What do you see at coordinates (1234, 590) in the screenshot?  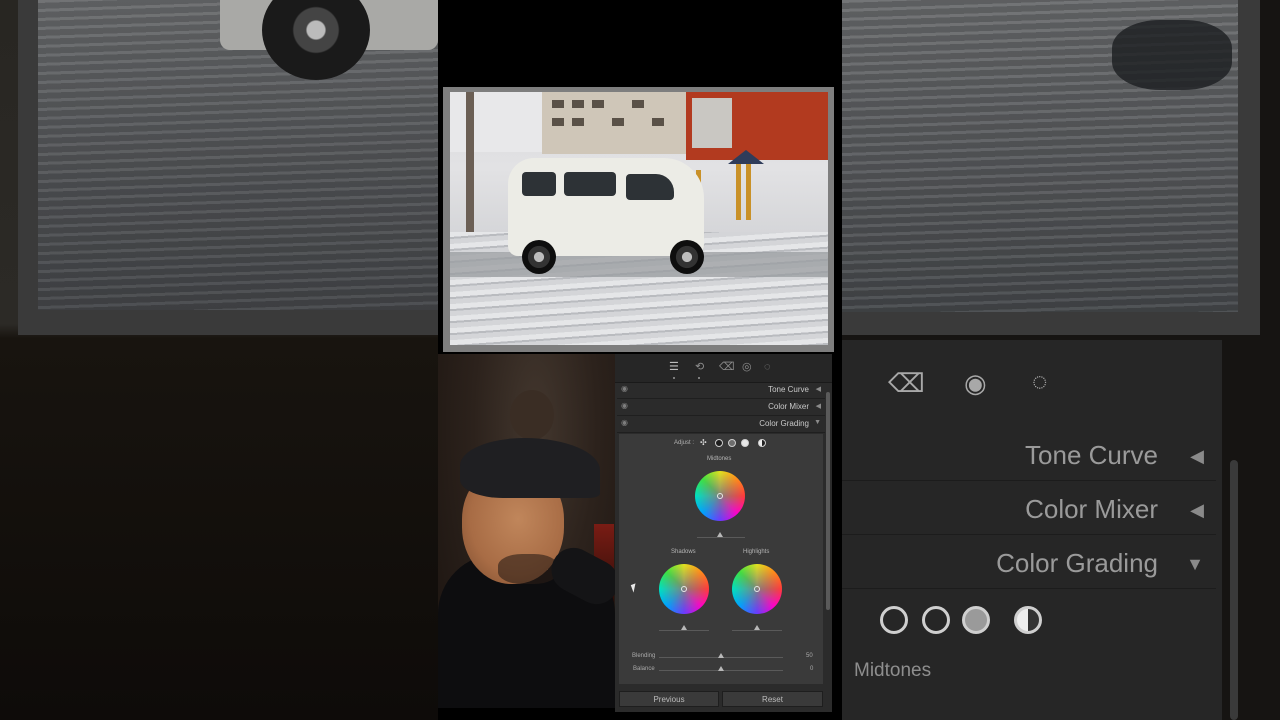 I see `background-scrollbar` at bounding box center [1234, 590].